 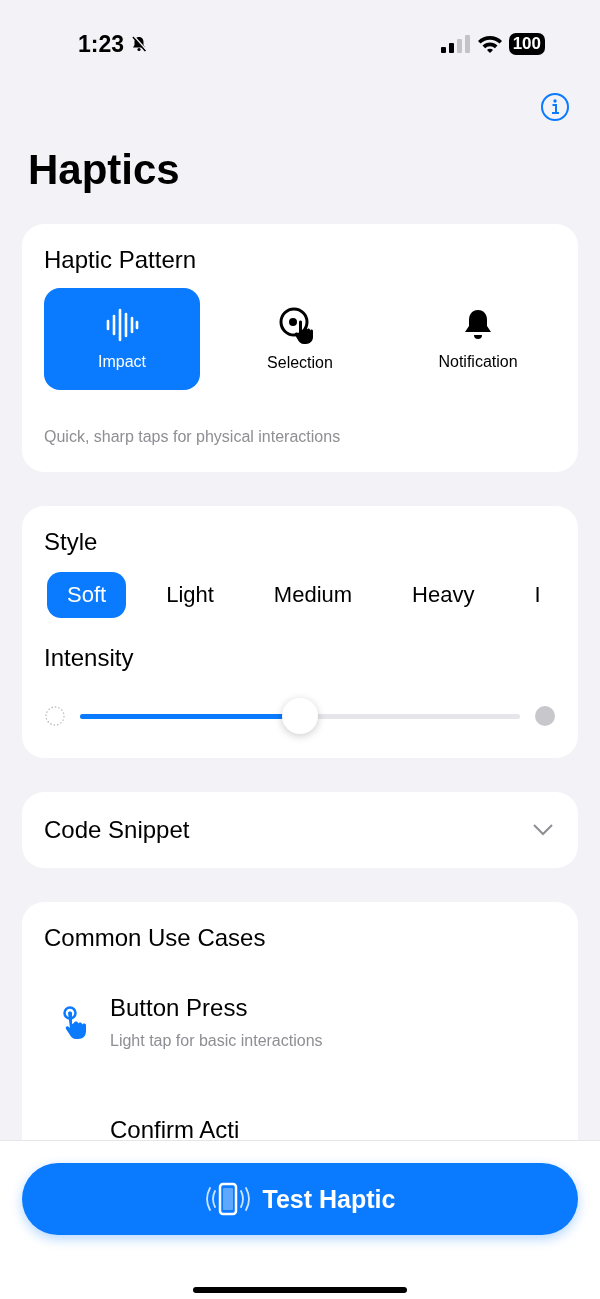 I want to click on muted-bell-icon, so click(x=139, y=44).